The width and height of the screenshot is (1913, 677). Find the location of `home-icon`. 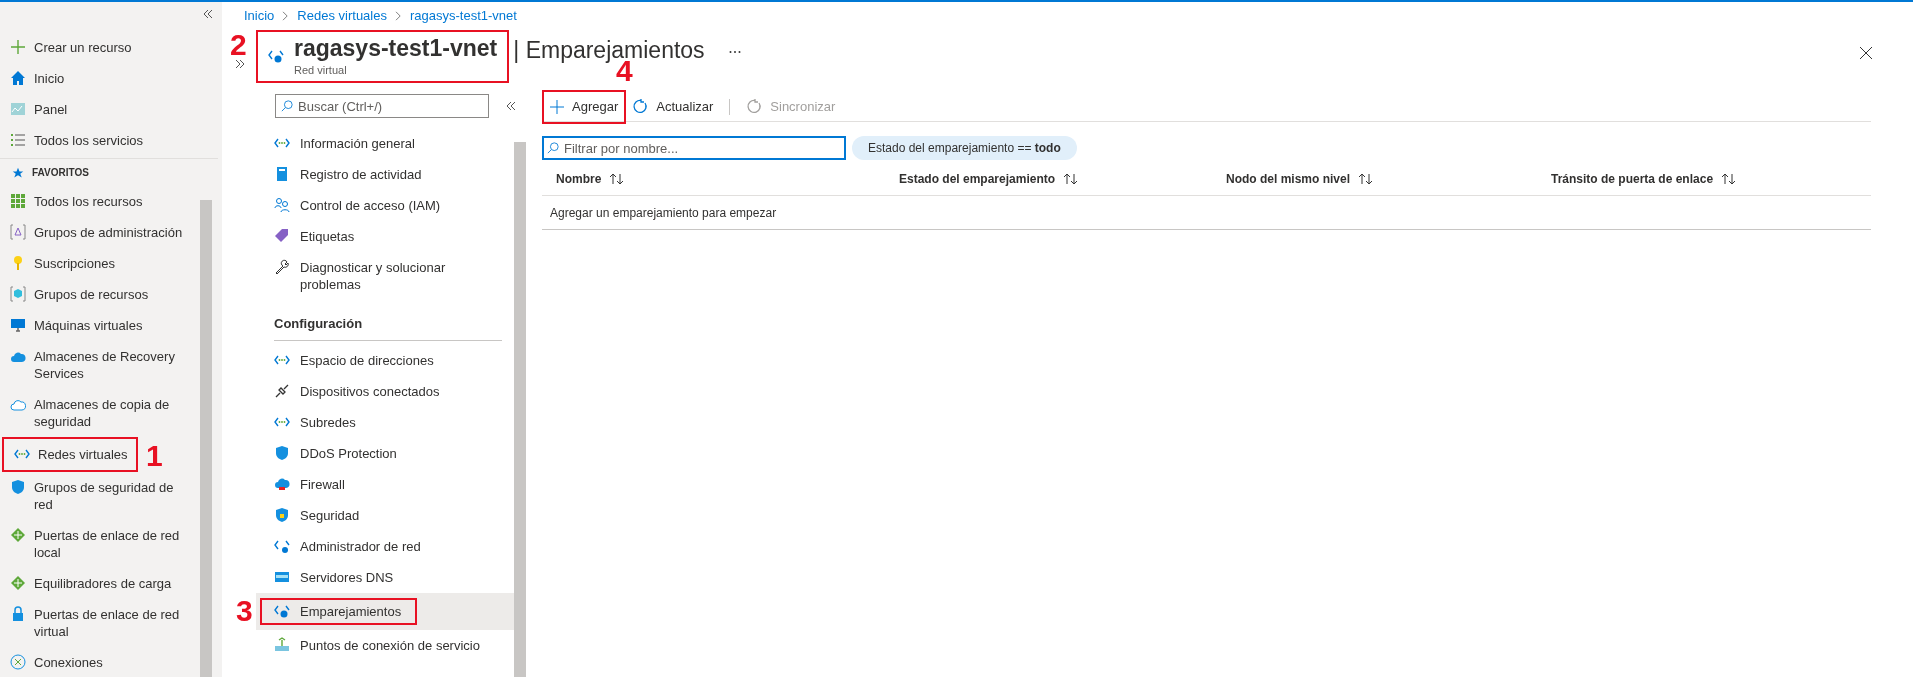

home-icon is located at coordinates (18, 78).